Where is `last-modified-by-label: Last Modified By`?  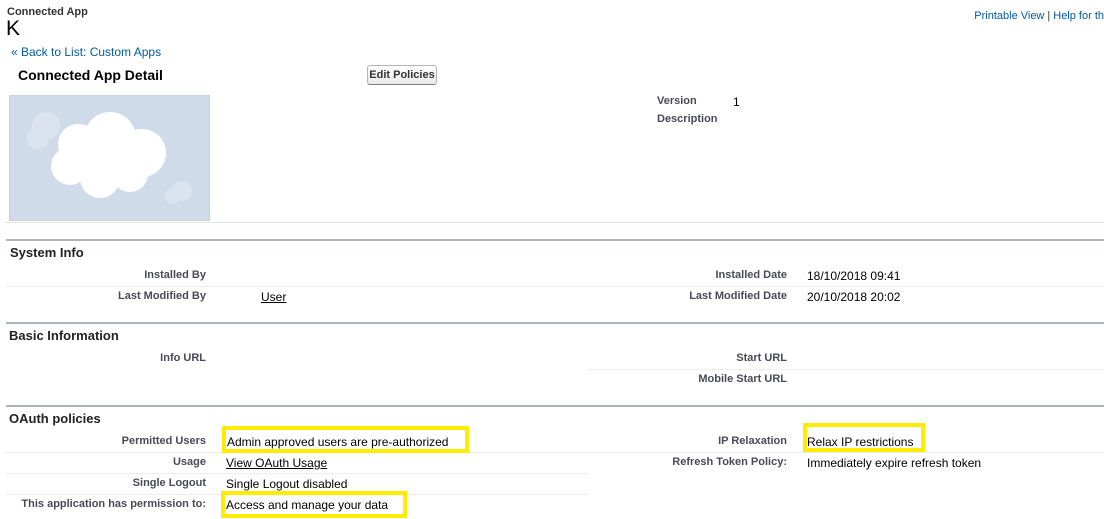 last-modified-by-label: Last Modified By is located at coordinates (161, 296).